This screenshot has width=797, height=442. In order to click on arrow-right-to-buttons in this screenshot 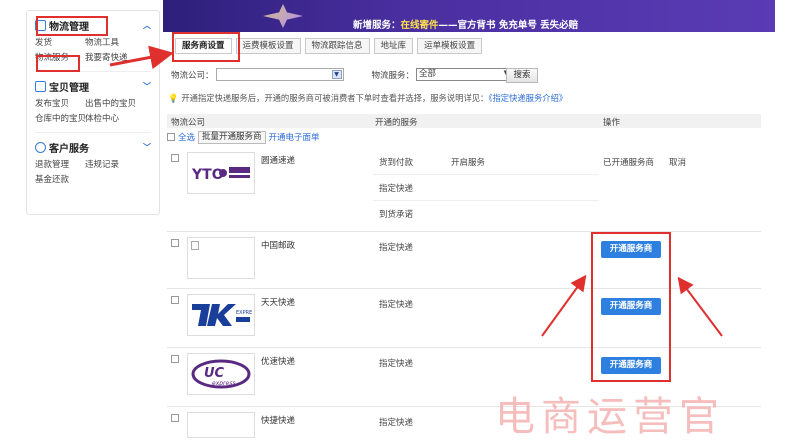, I will do `click(700, 306)`.